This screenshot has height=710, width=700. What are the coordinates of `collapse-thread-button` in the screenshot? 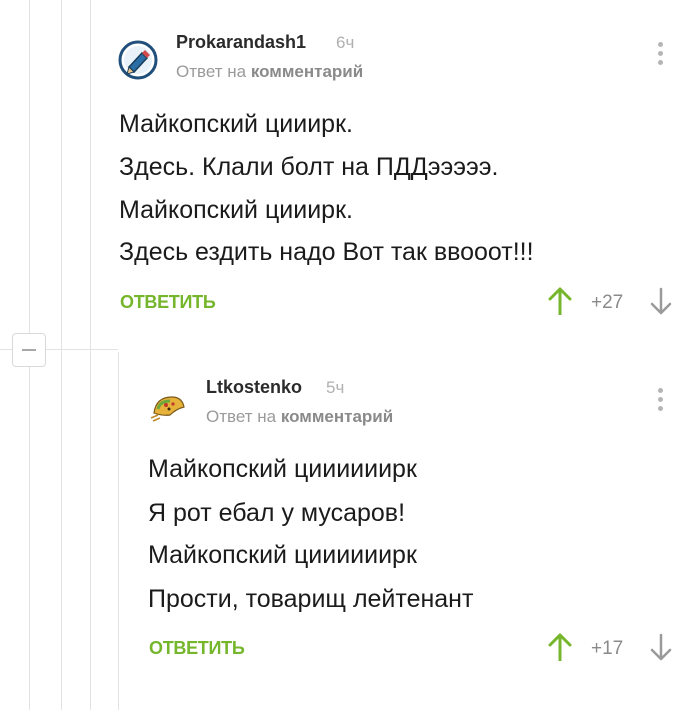 It's located at (29, 350).